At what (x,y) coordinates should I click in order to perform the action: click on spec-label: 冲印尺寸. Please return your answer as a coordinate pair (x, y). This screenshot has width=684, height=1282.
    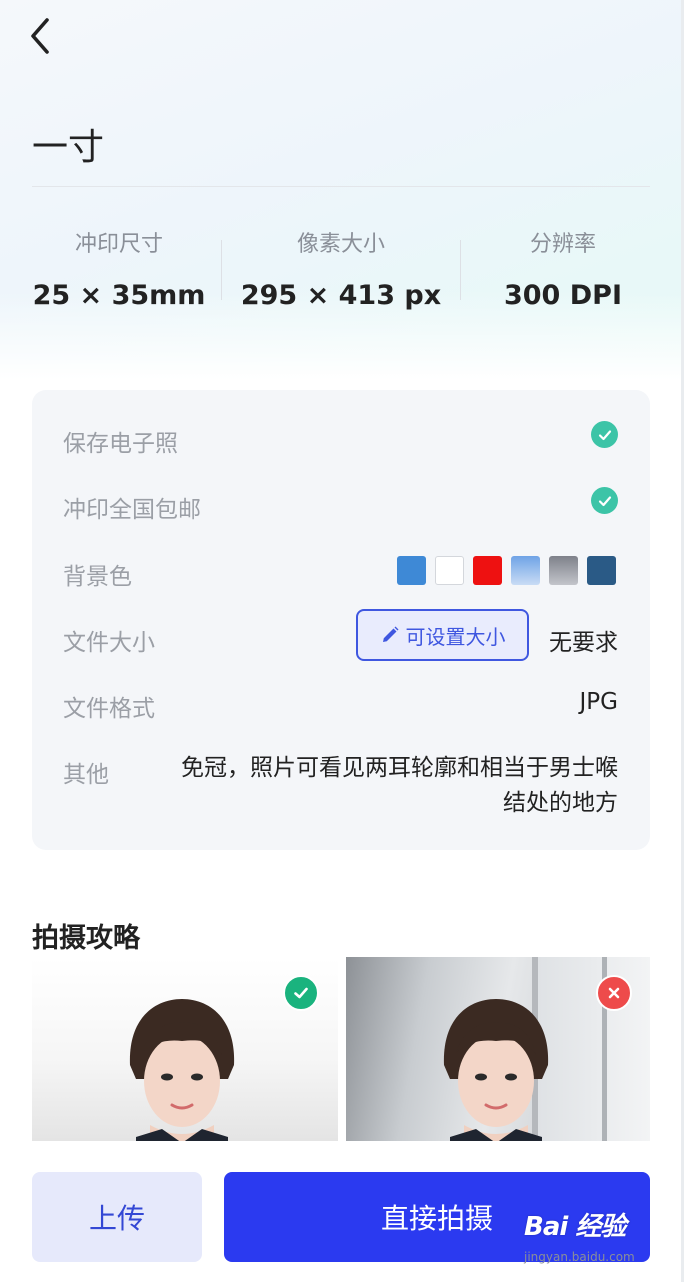
    Looking at the image, I should click on (118, 244).